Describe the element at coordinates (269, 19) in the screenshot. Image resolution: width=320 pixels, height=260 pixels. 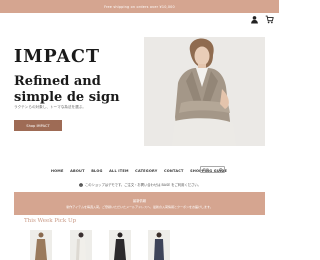
I see `cart-icon` at that location.